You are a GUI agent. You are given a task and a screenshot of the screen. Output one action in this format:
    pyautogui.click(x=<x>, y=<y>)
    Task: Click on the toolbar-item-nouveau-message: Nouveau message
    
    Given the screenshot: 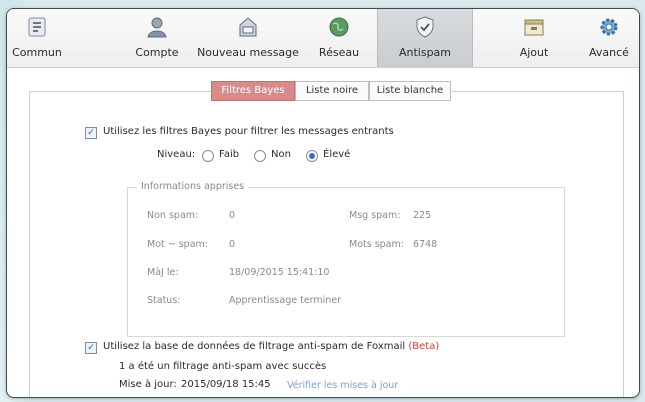 What is the action you would take?
    pyautogui.click(x=248, y=38)
    